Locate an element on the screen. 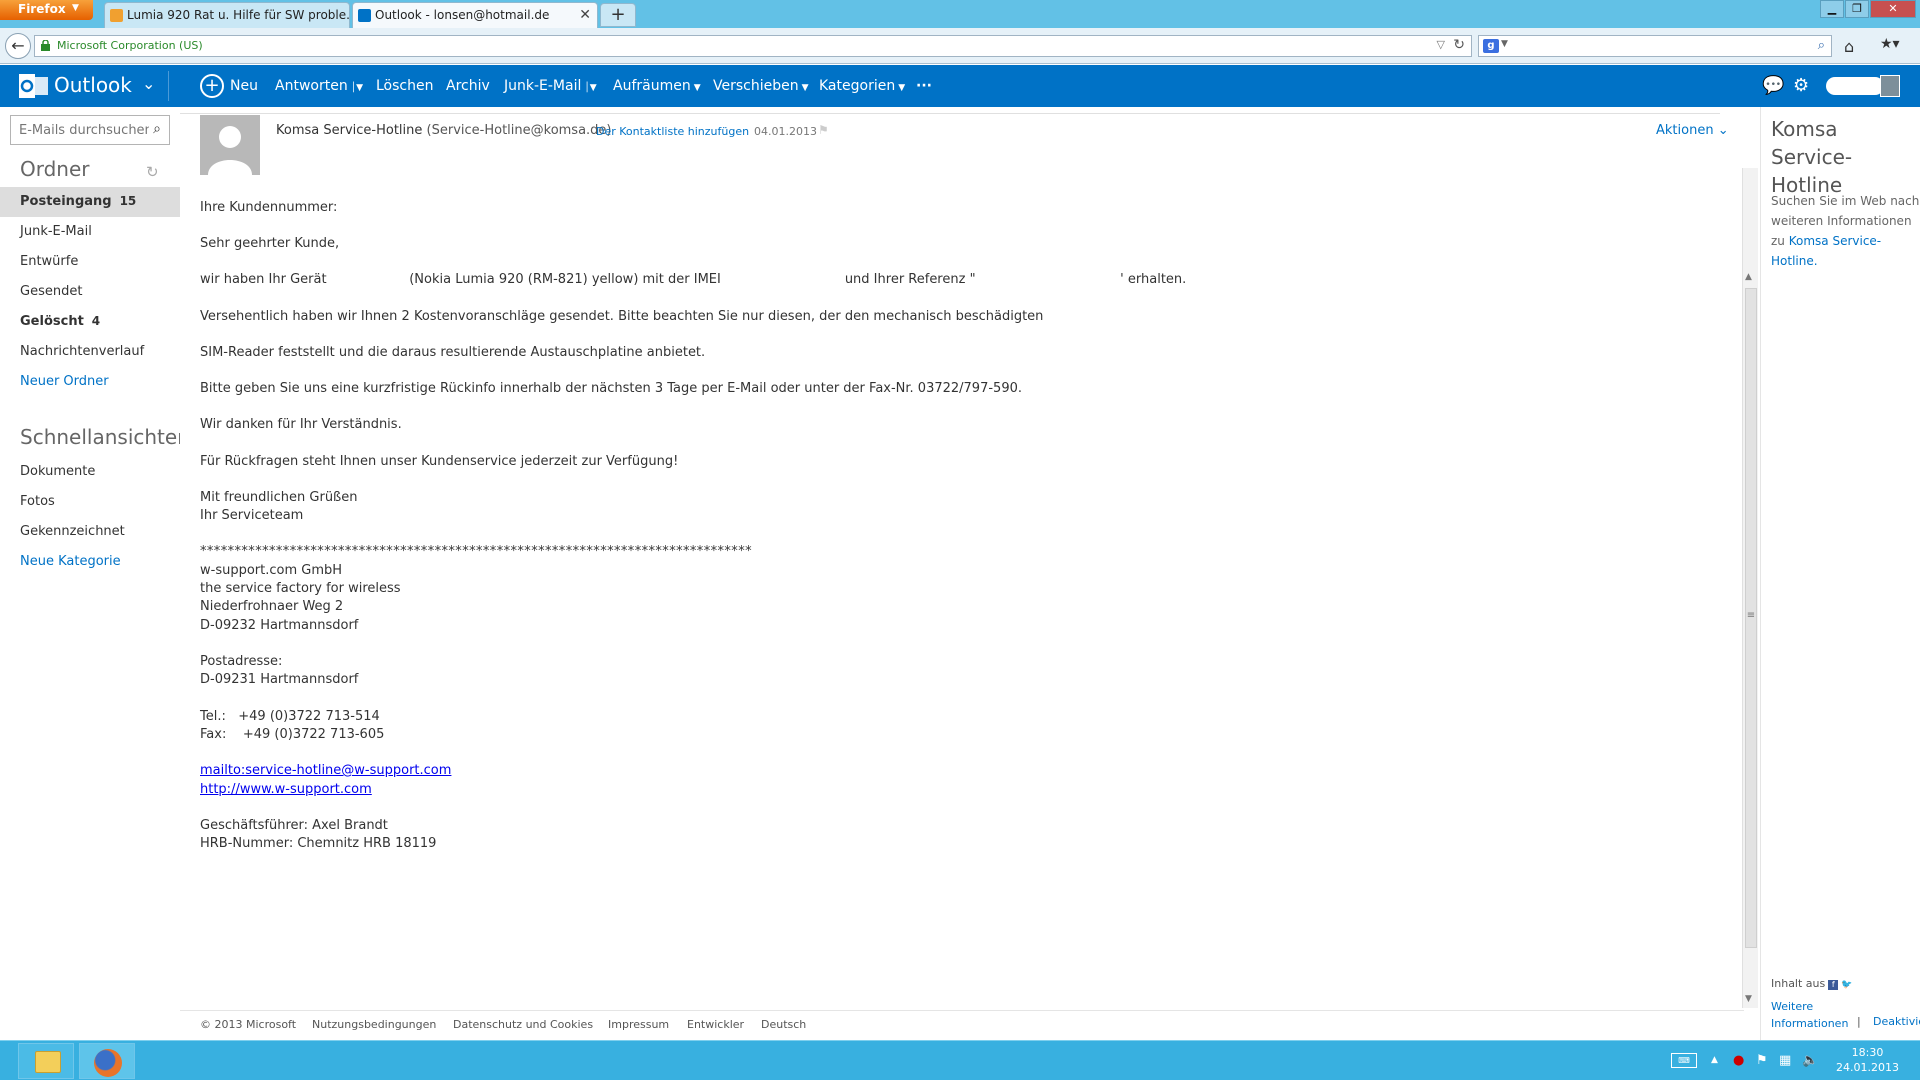 This screenshot has height=1080, width=1920. new-message-plus-icon: + is located at coordinates (212, 86).